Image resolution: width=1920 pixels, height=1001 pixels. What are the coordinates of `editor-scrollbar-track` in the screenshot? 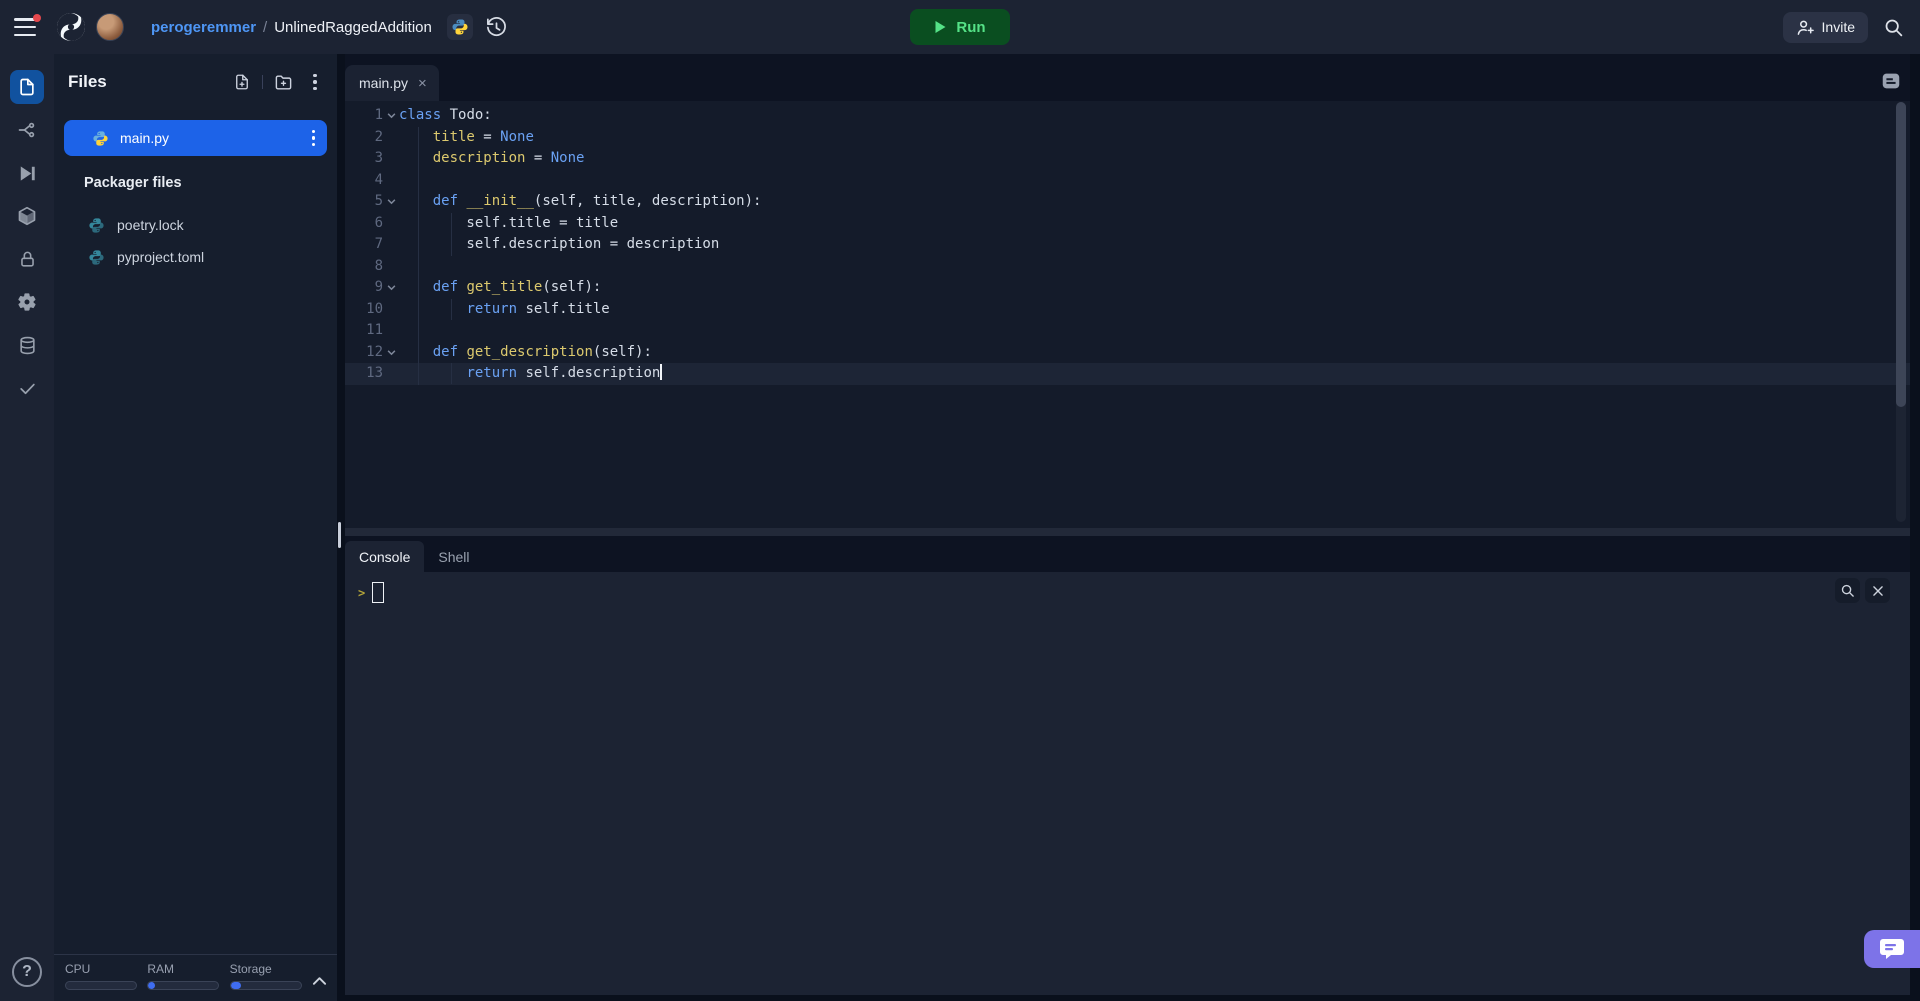 It's located at (1901, 312).